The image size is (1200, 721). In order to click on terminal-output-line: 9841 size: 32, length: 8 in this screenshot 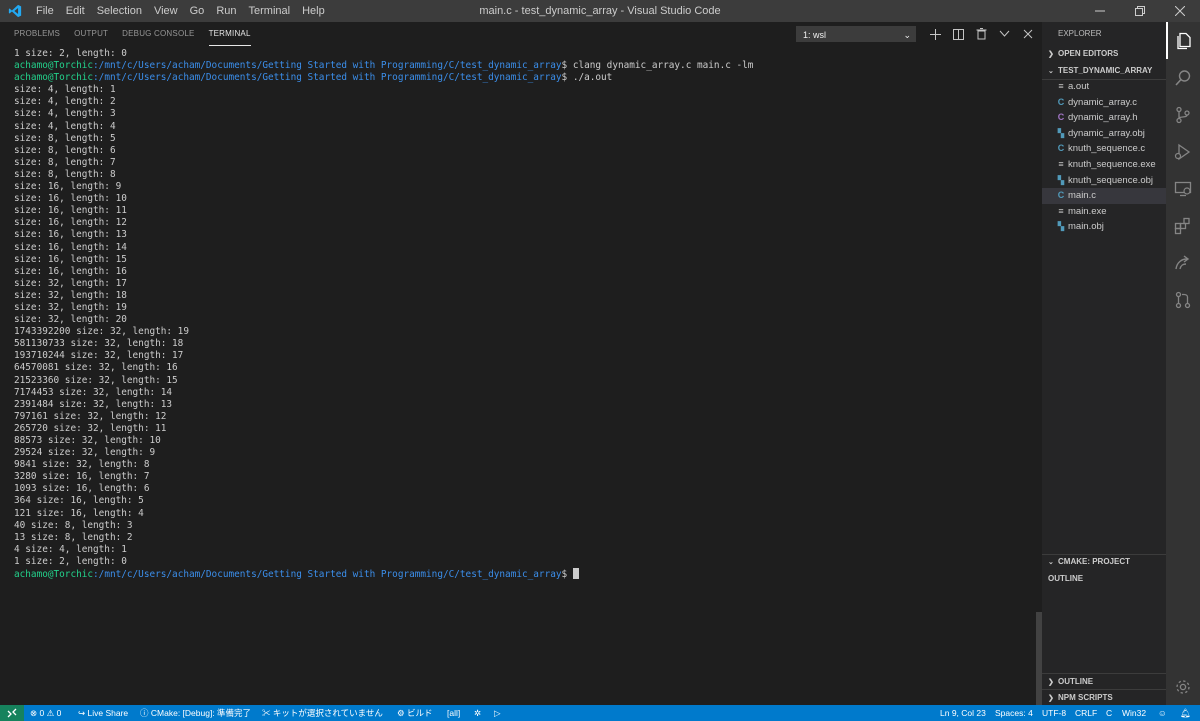, I will do `click(82, 465)`.